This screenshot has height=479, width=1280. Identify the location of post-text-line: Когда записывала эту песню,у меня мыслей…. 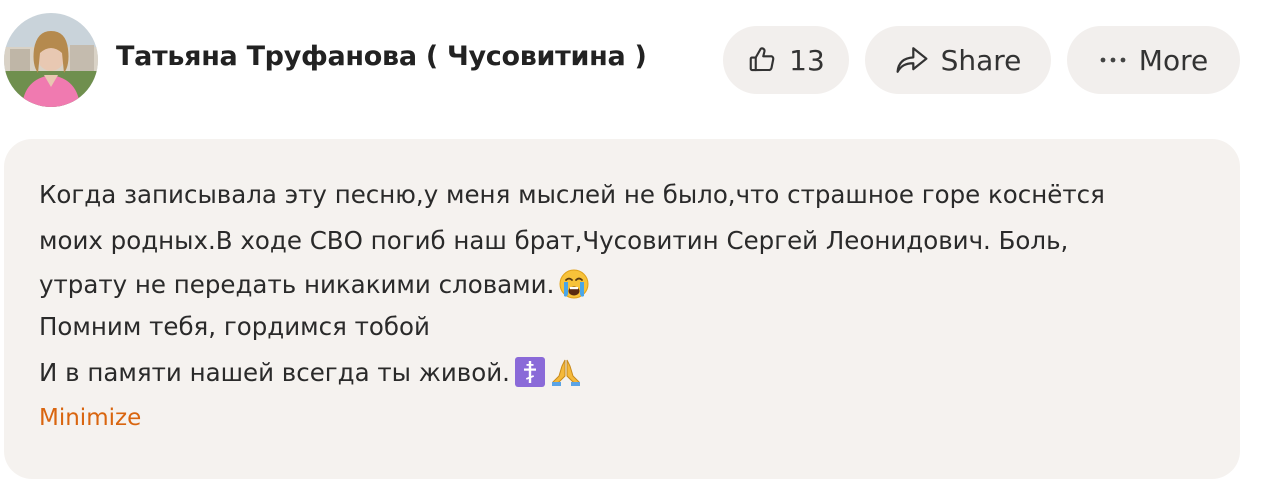
(572, 194).